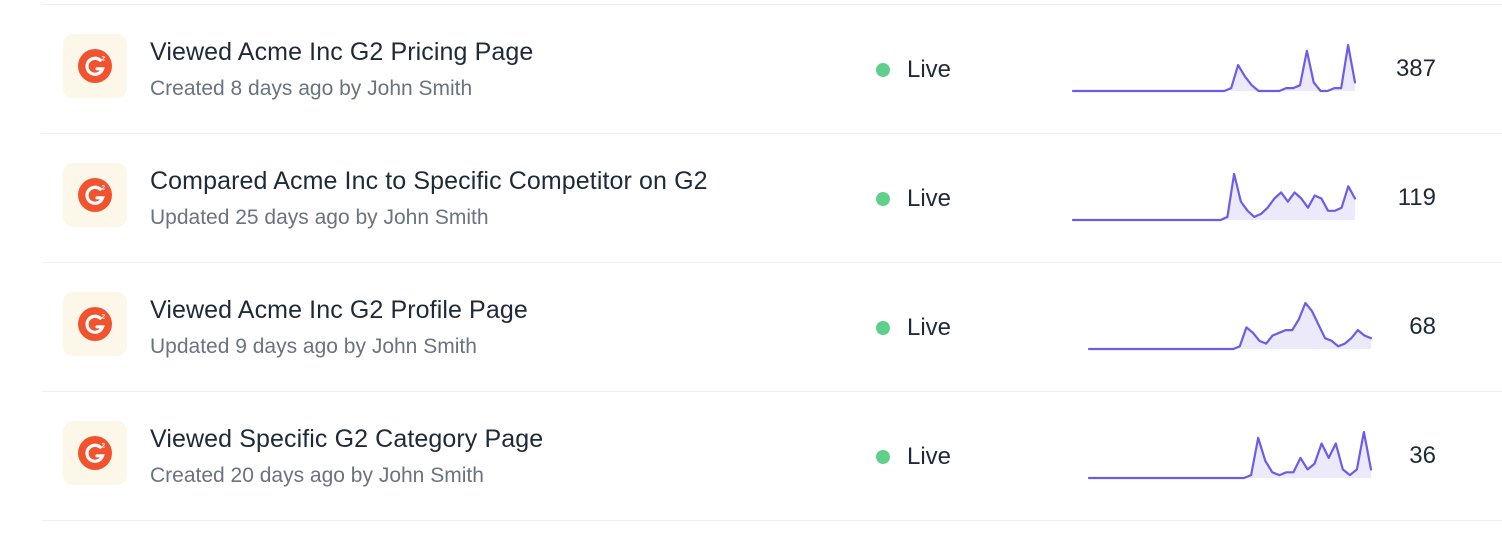  Describe the element at coordinates (319, 217) in the screenshot. I see `item-meta: Updated 25 days ago by John Smith` at that location.